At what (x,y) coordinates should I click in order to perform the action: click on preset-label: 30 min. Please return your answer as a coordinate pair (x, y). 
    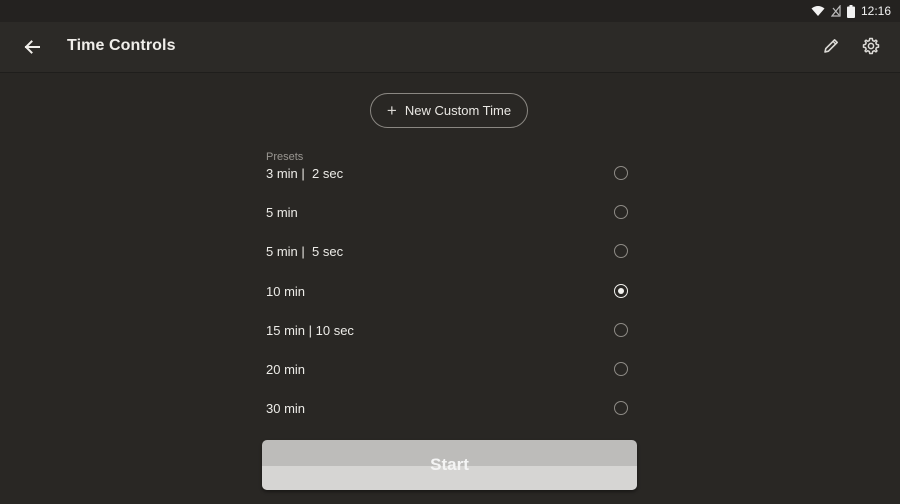
    Looking at the image, I should click on (286, 408).